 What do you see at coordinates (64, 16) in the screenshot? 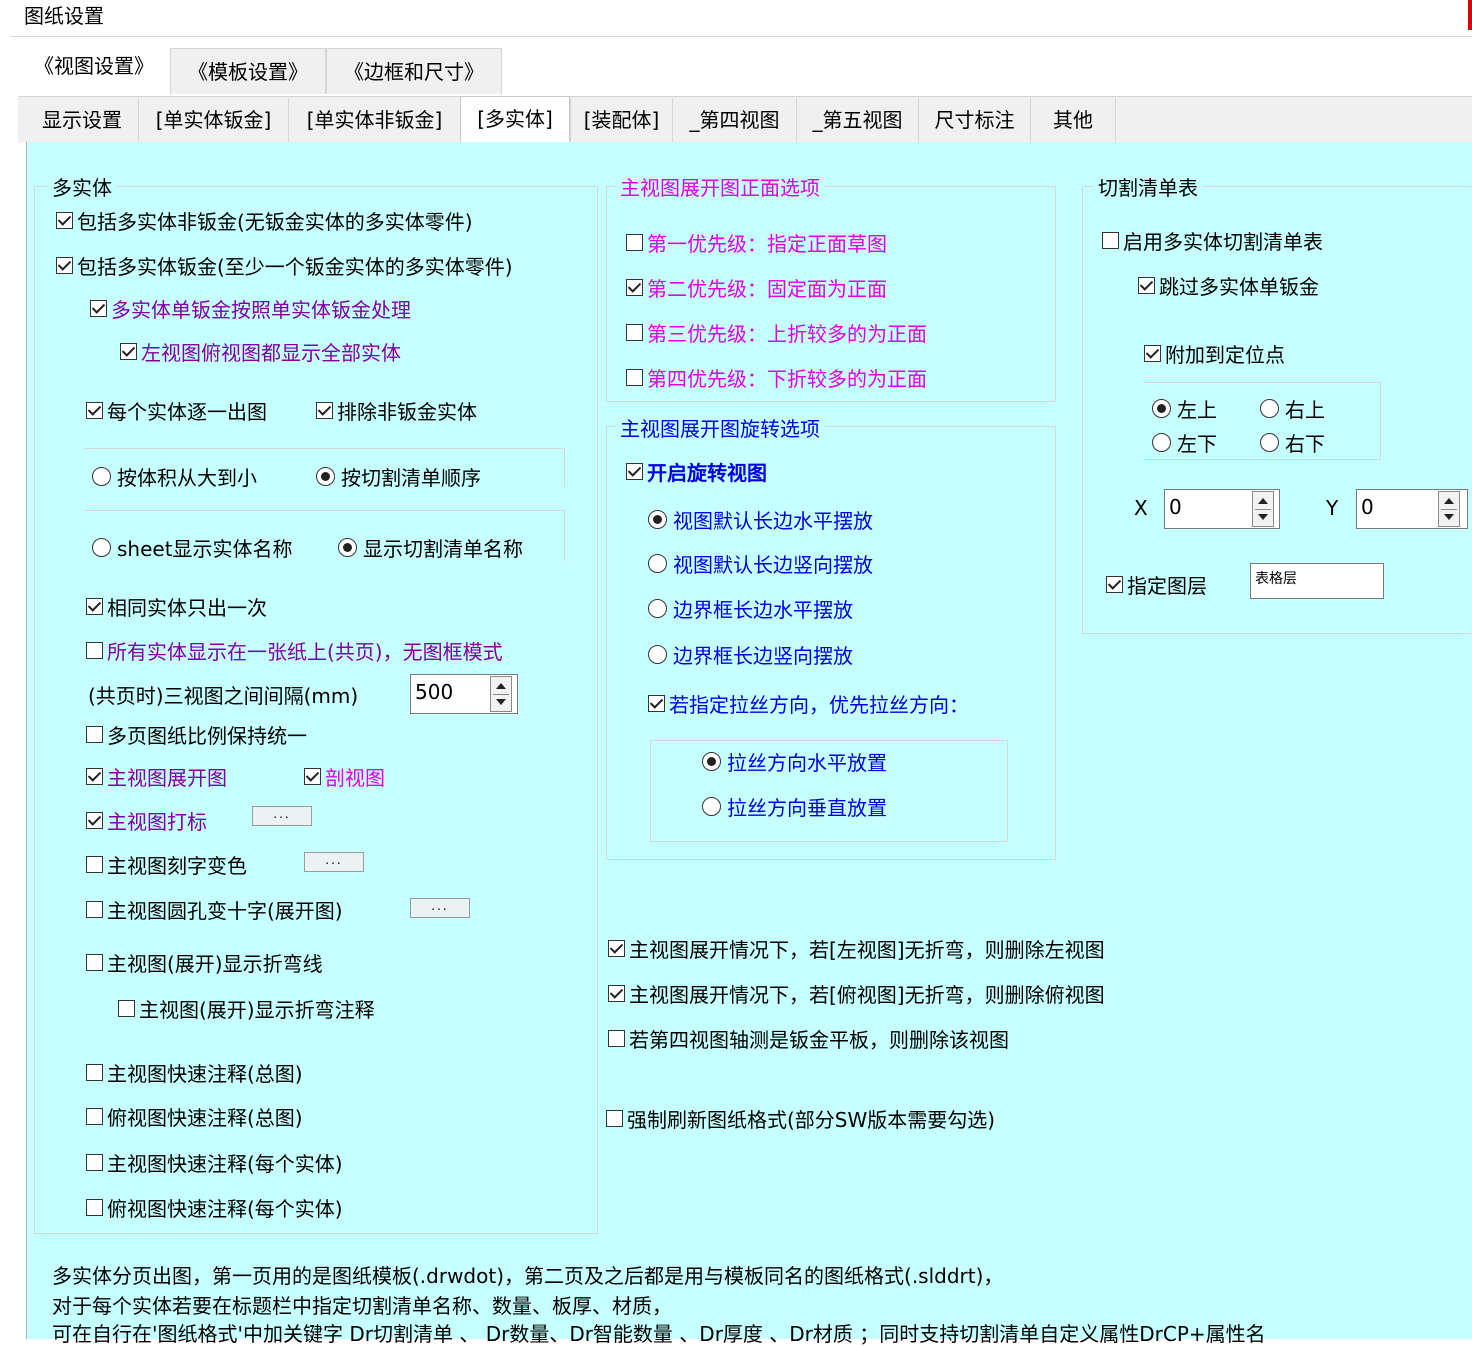
I see `window-title: 图纸设置` at bounding box center [64, 16].